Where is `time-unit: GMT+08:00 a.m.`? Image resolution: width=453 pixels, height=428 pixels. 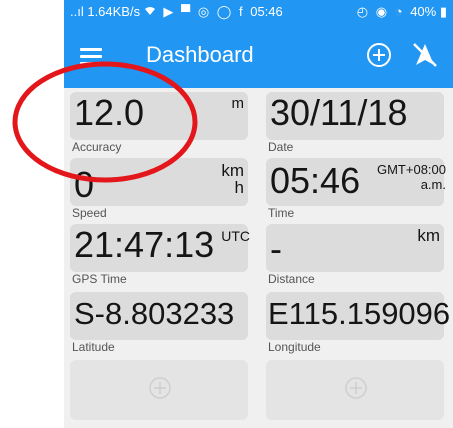
time-unit: GMT+08:00 a.m. is located at coordinates (411, 177).